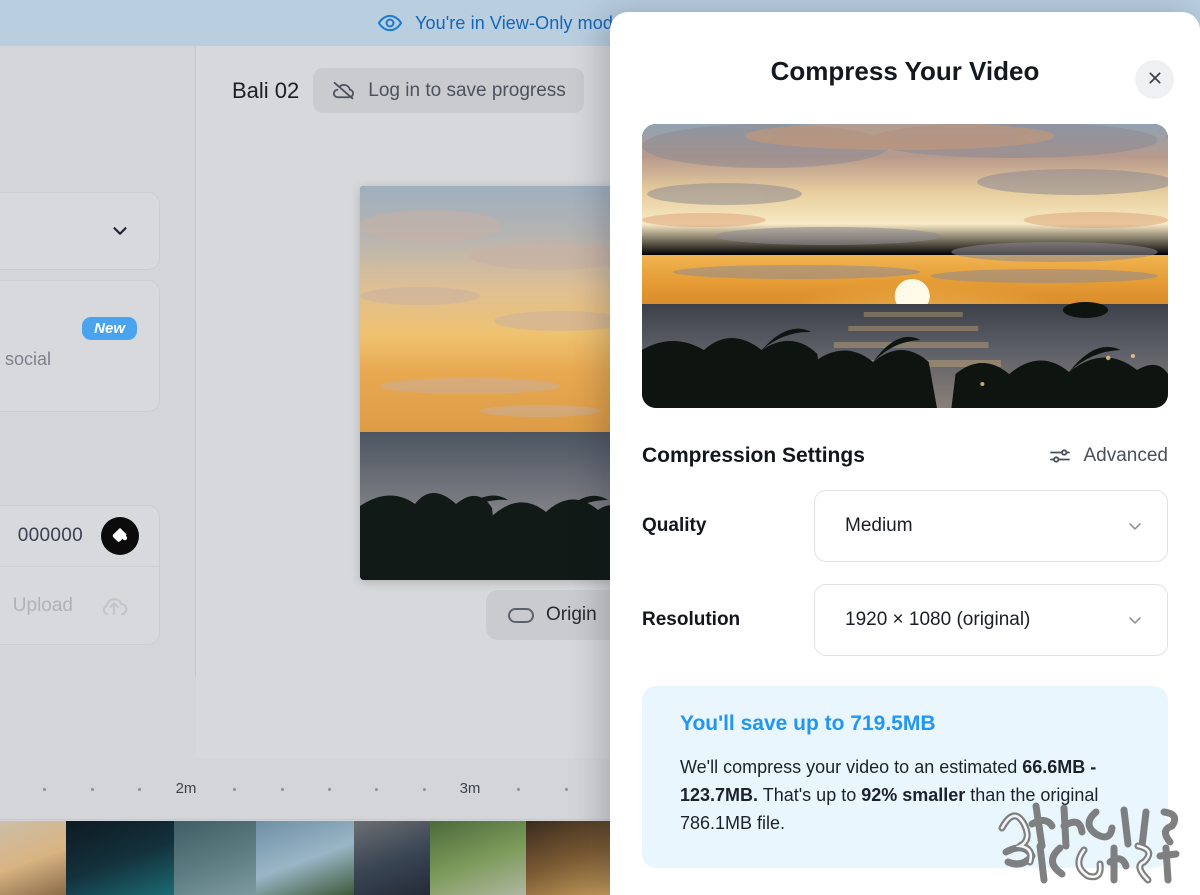 The width and height of the screenshot is (1200, 895). Describe the element at coordinates (186, 788) in the screenshot. I see `timeline-tick-label: 2m` at that location.